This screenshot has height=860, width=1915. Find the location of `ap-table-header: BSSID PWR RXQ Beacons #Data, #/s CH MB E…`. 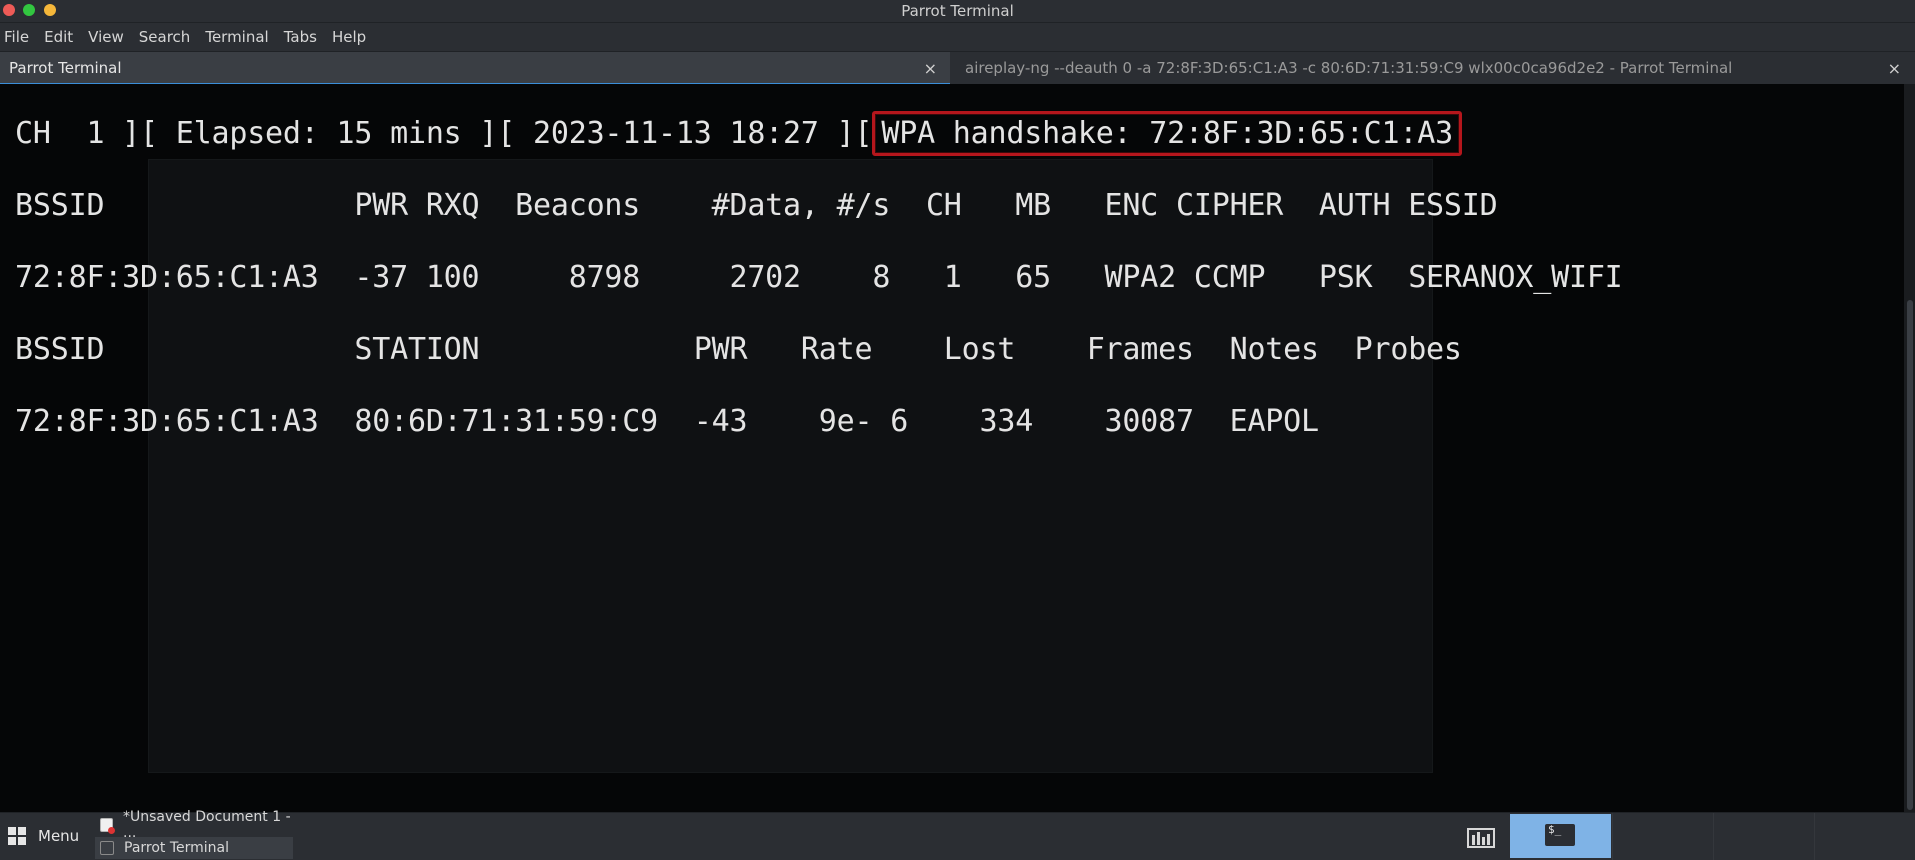

ap-table-header: BSSID PWR RXQ Beacons #Data, #/s CH MB E… is located at coordinates (756, 205).